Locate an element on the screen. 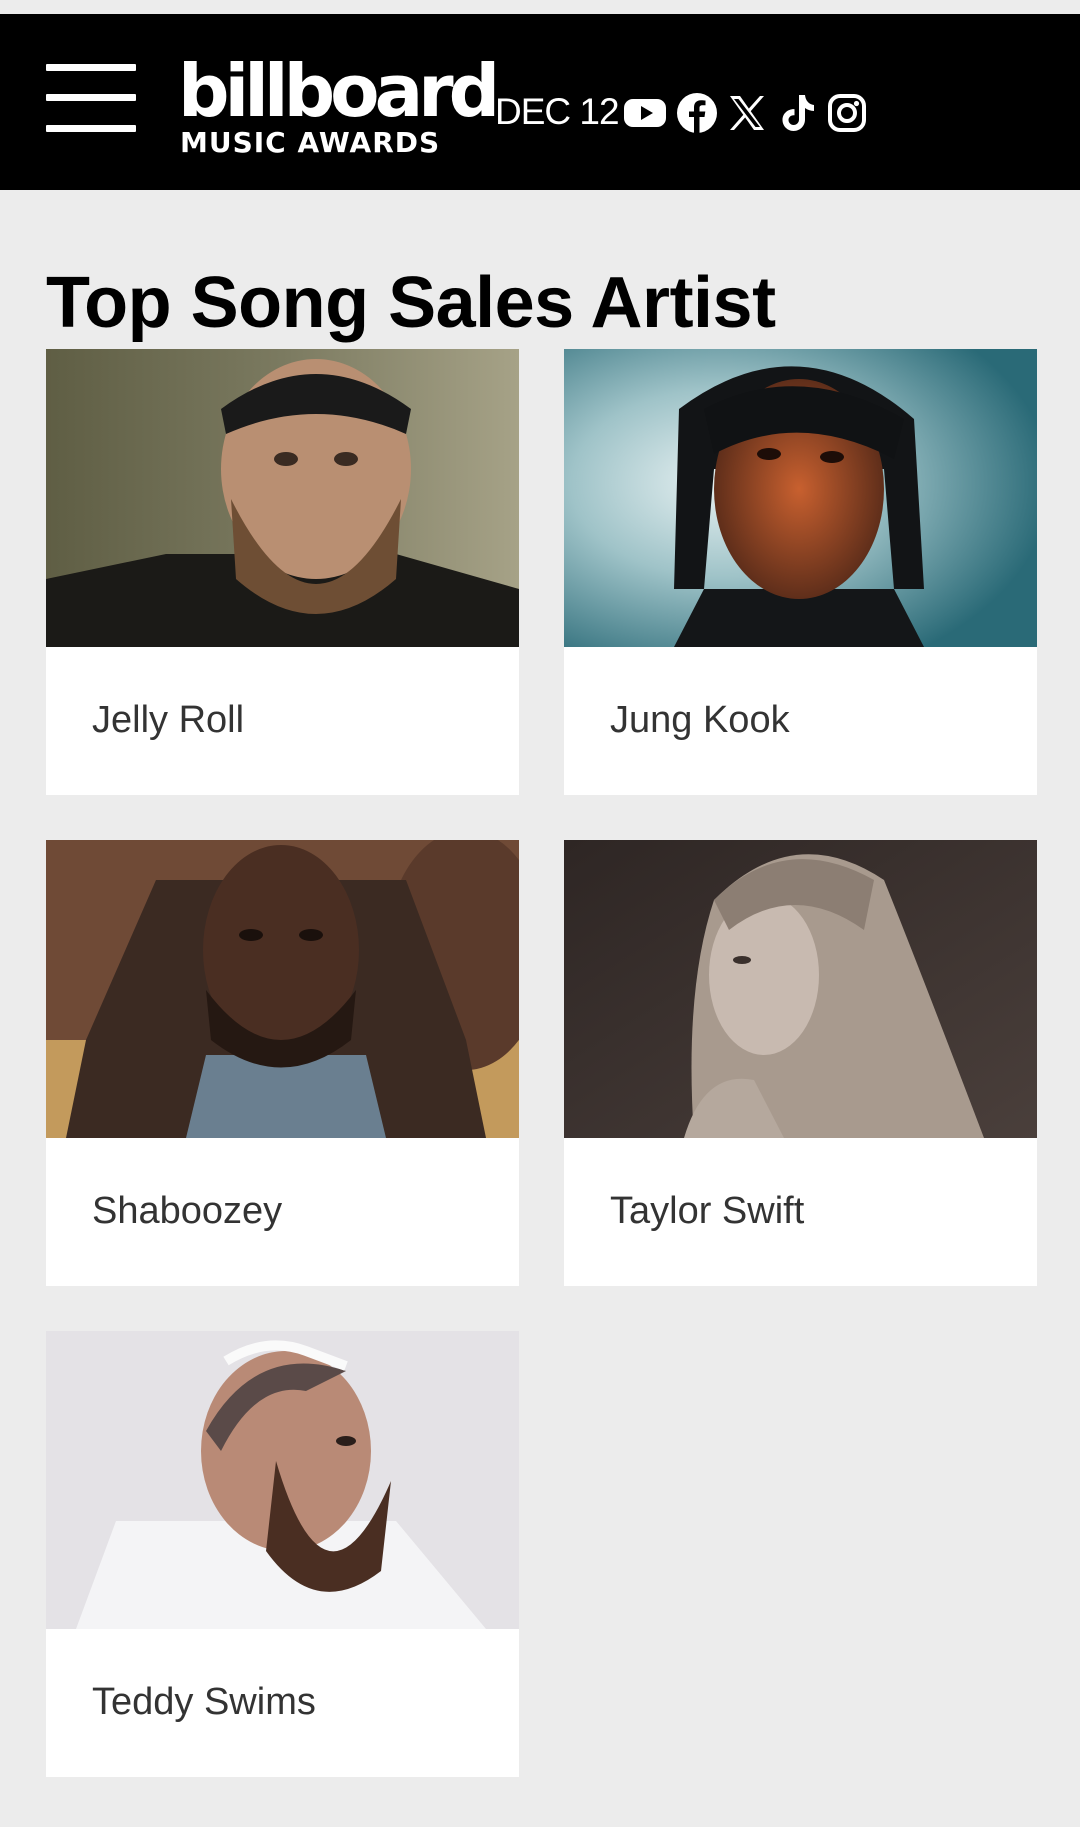 The width and height of the screenshot is (1080, 1827). event-date: DEC 12 is located at coordinates (557, 111).